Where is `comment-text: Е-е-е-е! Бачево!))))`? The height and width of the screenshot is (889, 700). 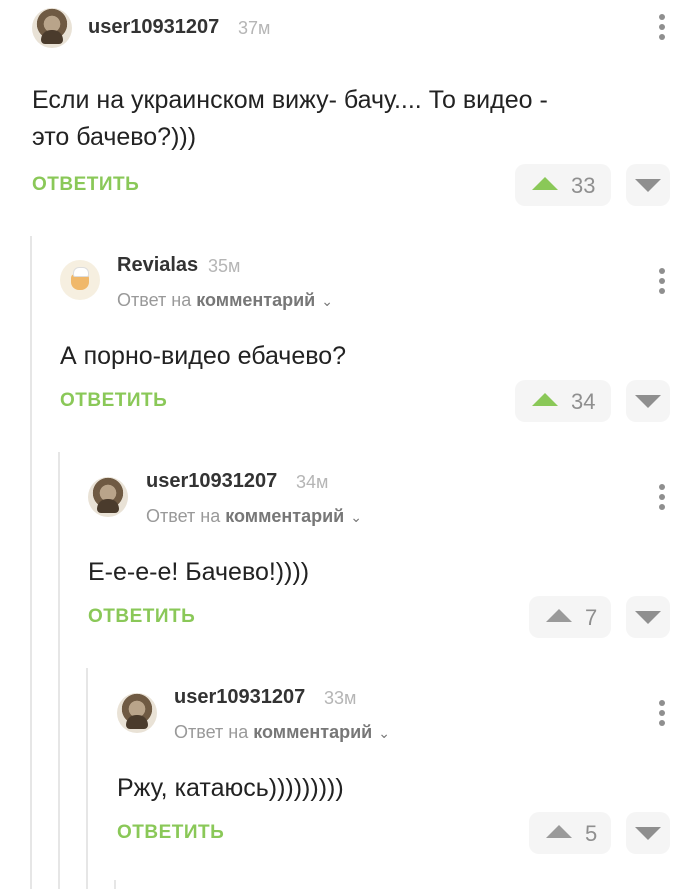
comment-text: Е-е-е-е! Бачево!)))) is located at coordinates (199, 572).